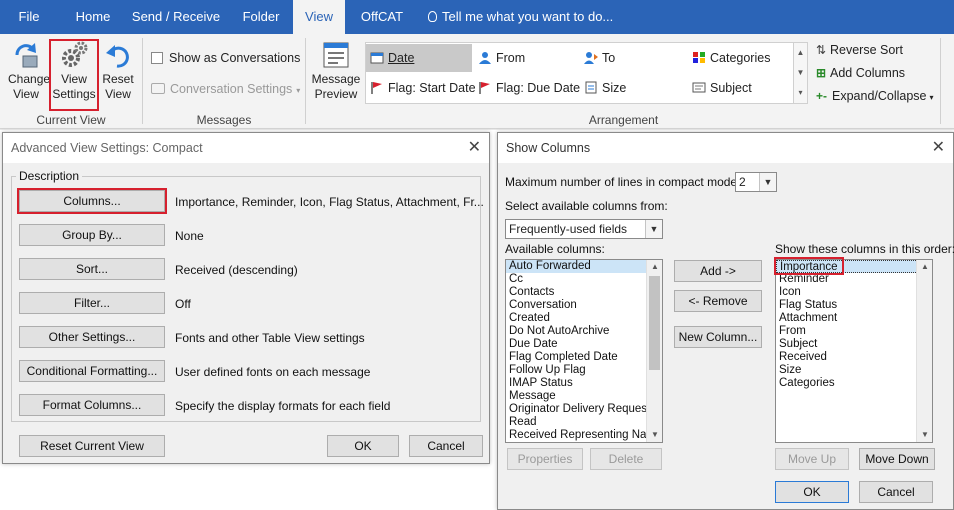 The width and height of the screenshot is (954, 510). What do you see at coordinates (591, 58) in the screenshot?
I see `person-arrow-icon` at bounding box center [591, 58].